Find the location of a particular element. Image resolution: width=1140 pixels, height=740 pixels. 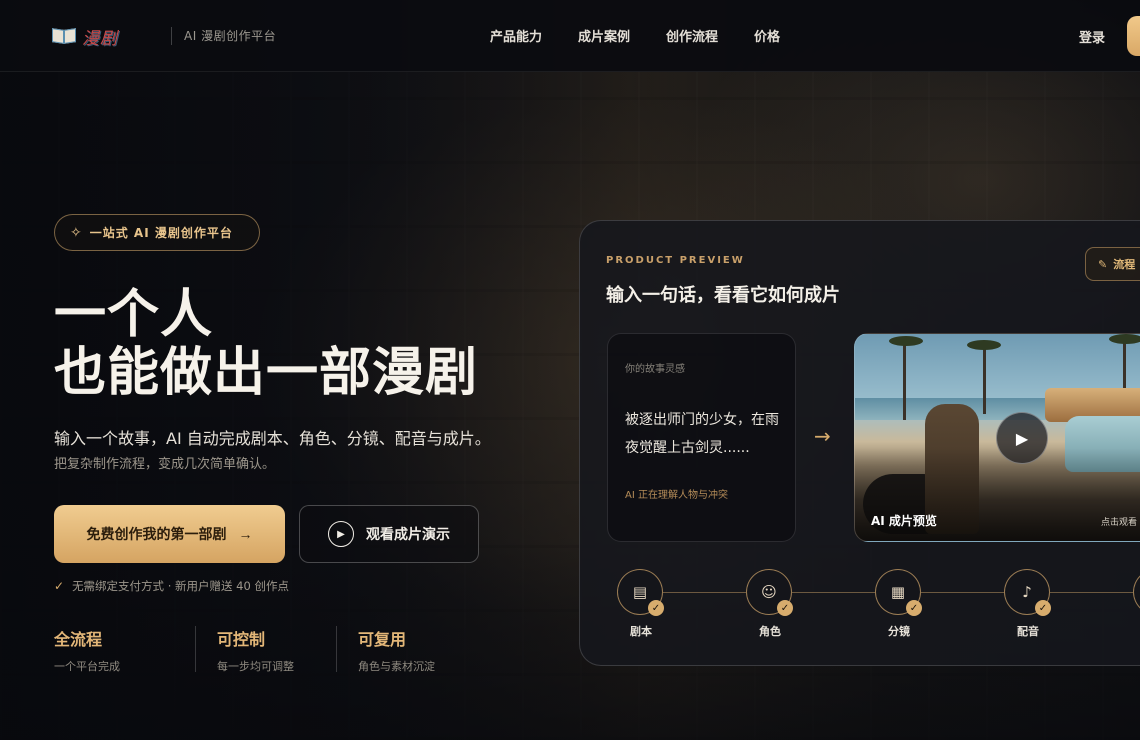

nav-item-features: 产品能力 is located at coordinates (516, 35).